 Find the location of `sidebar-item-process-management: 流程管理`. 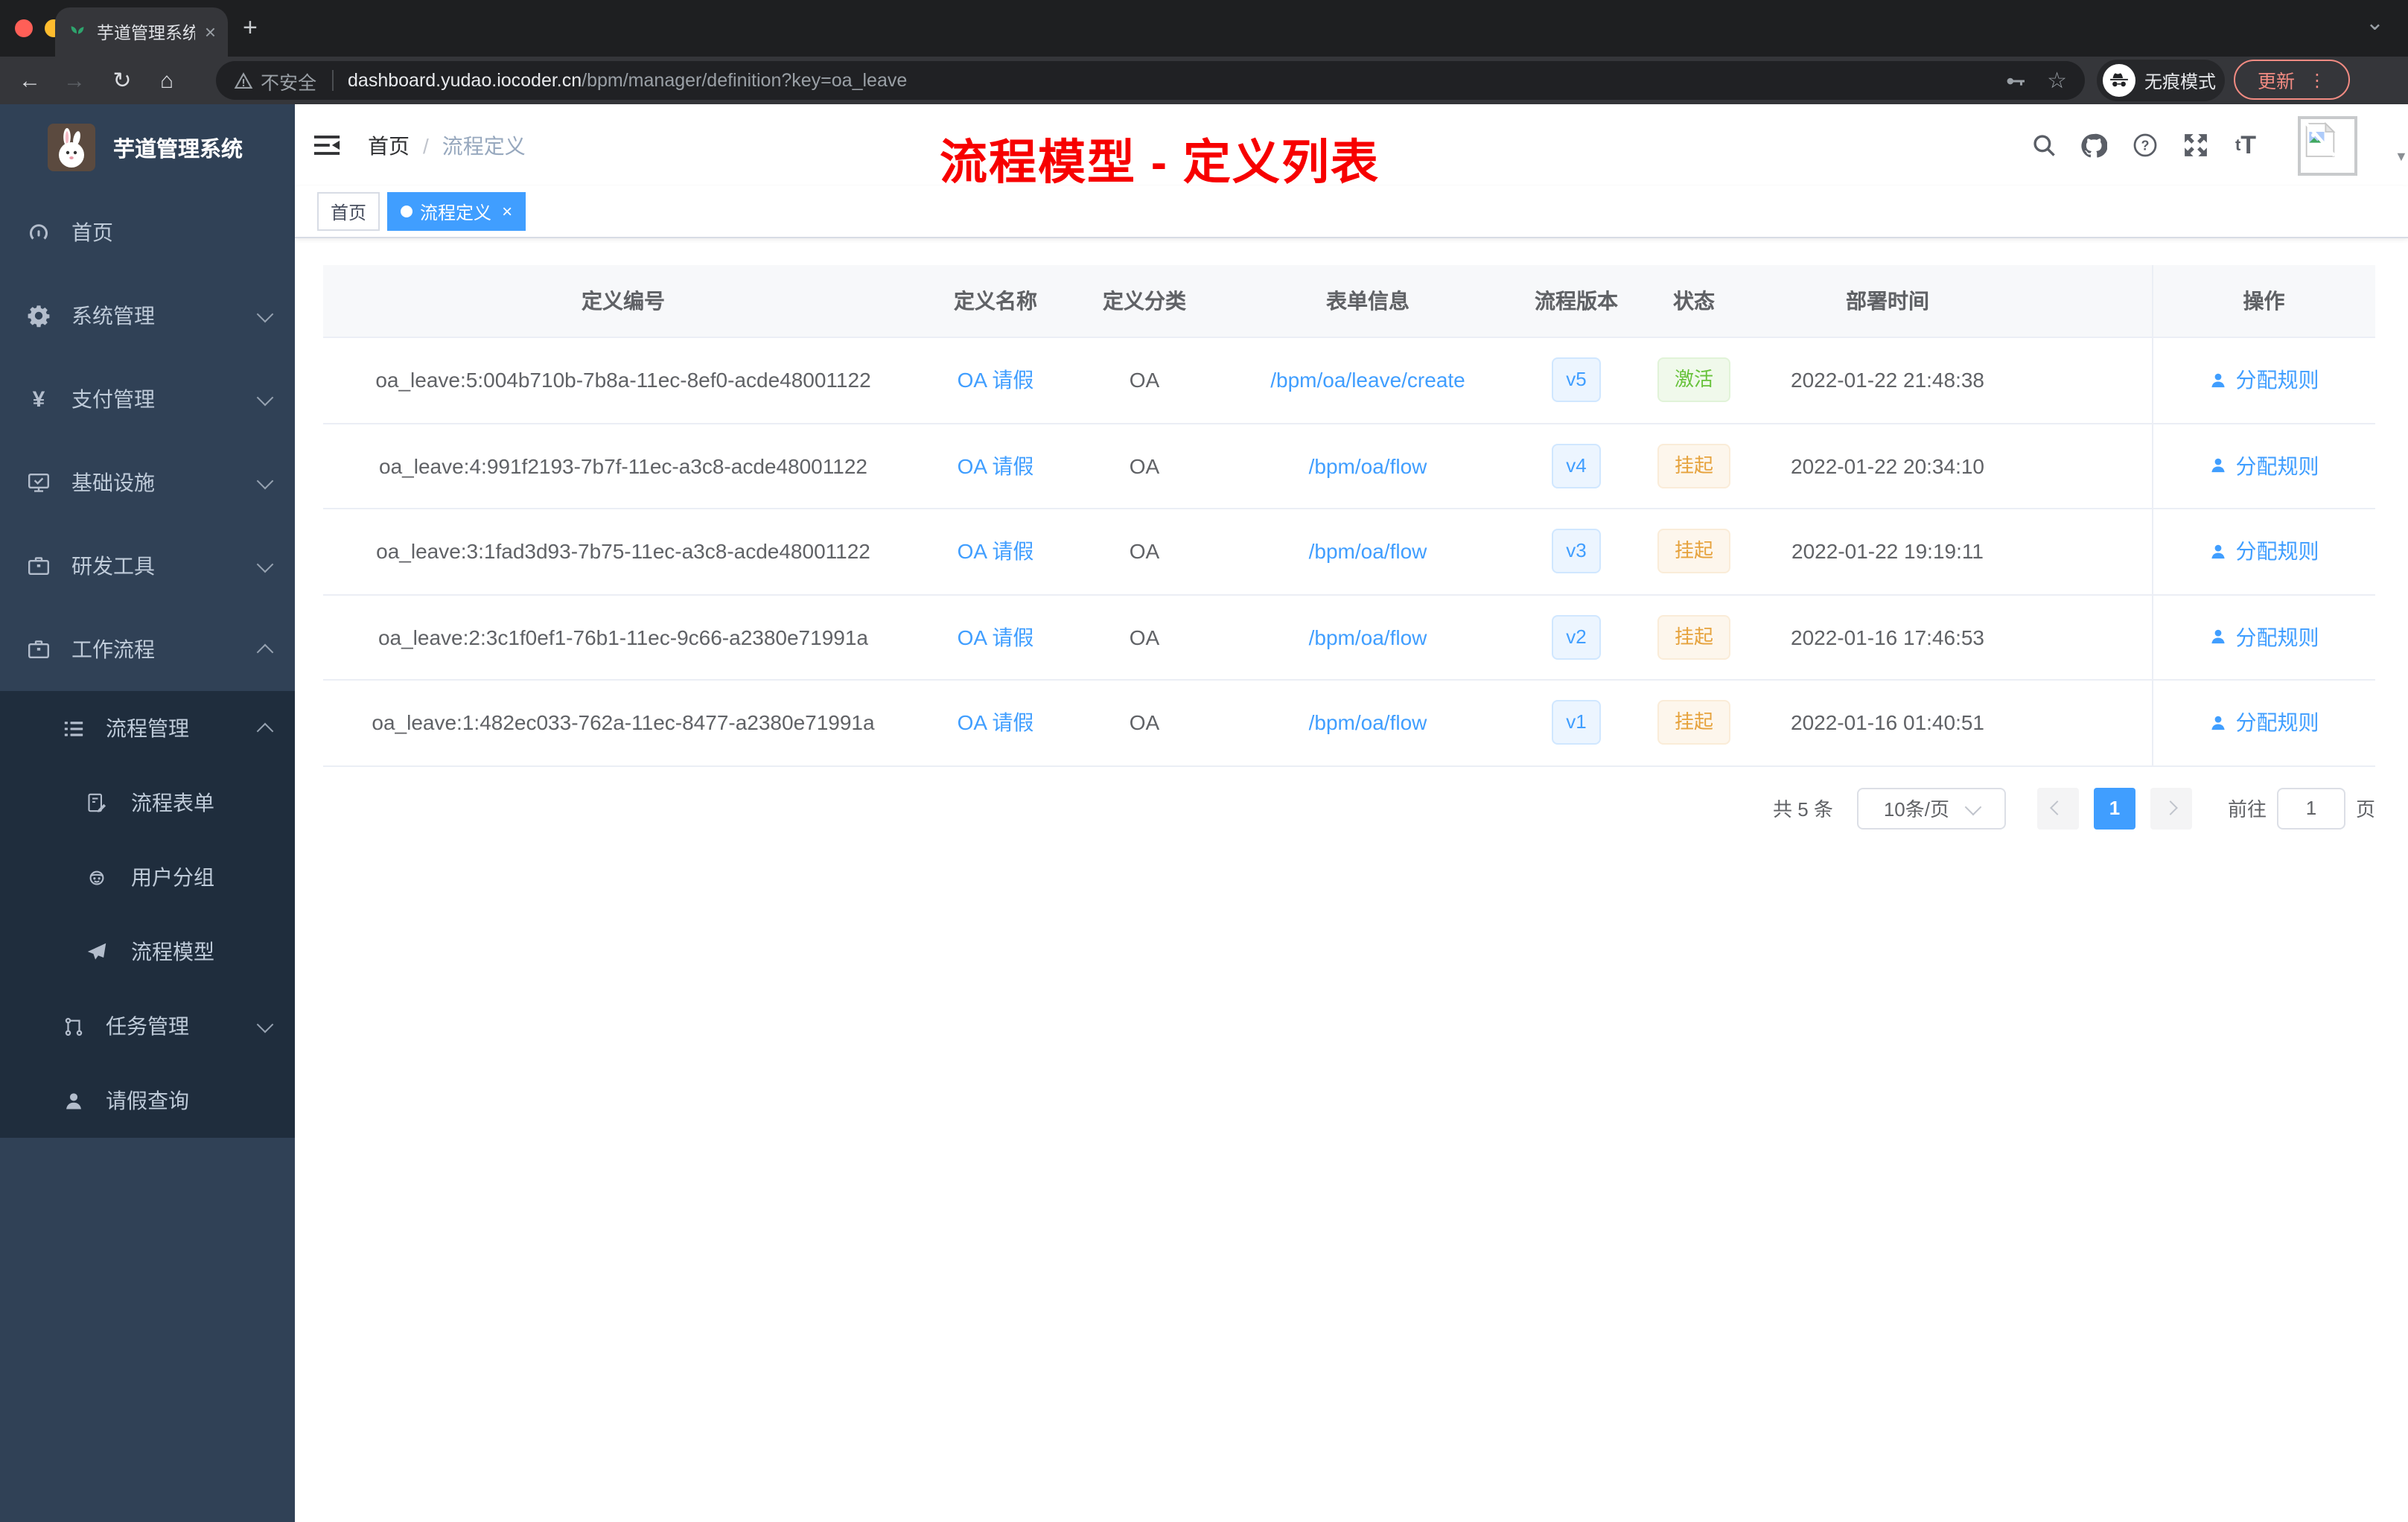

sidebar-item-process-management: 流程管理 is located at coordinates (147, 728).